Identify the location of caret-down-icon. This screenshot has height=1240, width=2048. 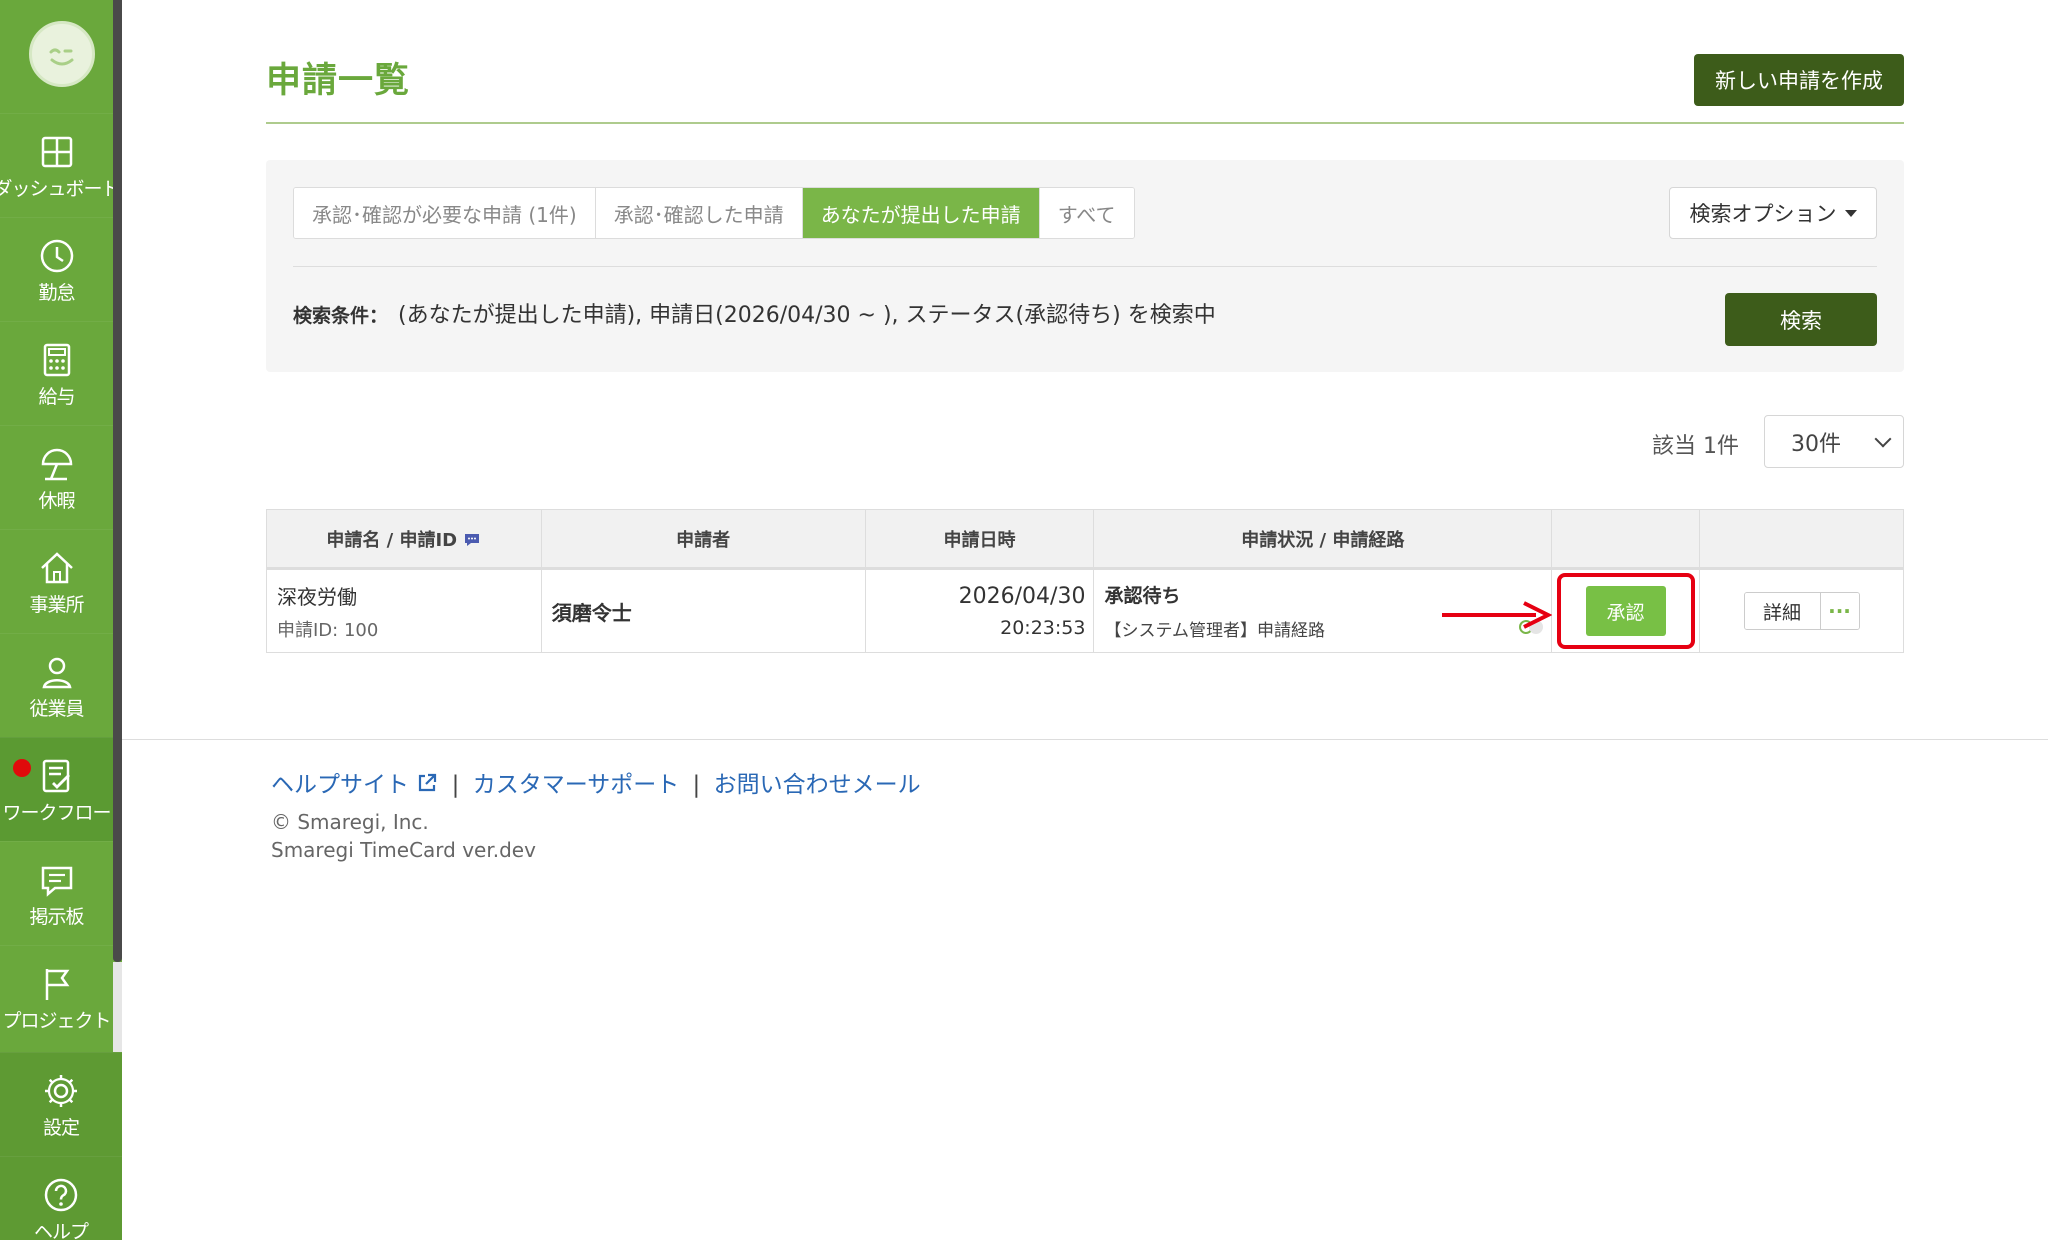
(1850, 213).